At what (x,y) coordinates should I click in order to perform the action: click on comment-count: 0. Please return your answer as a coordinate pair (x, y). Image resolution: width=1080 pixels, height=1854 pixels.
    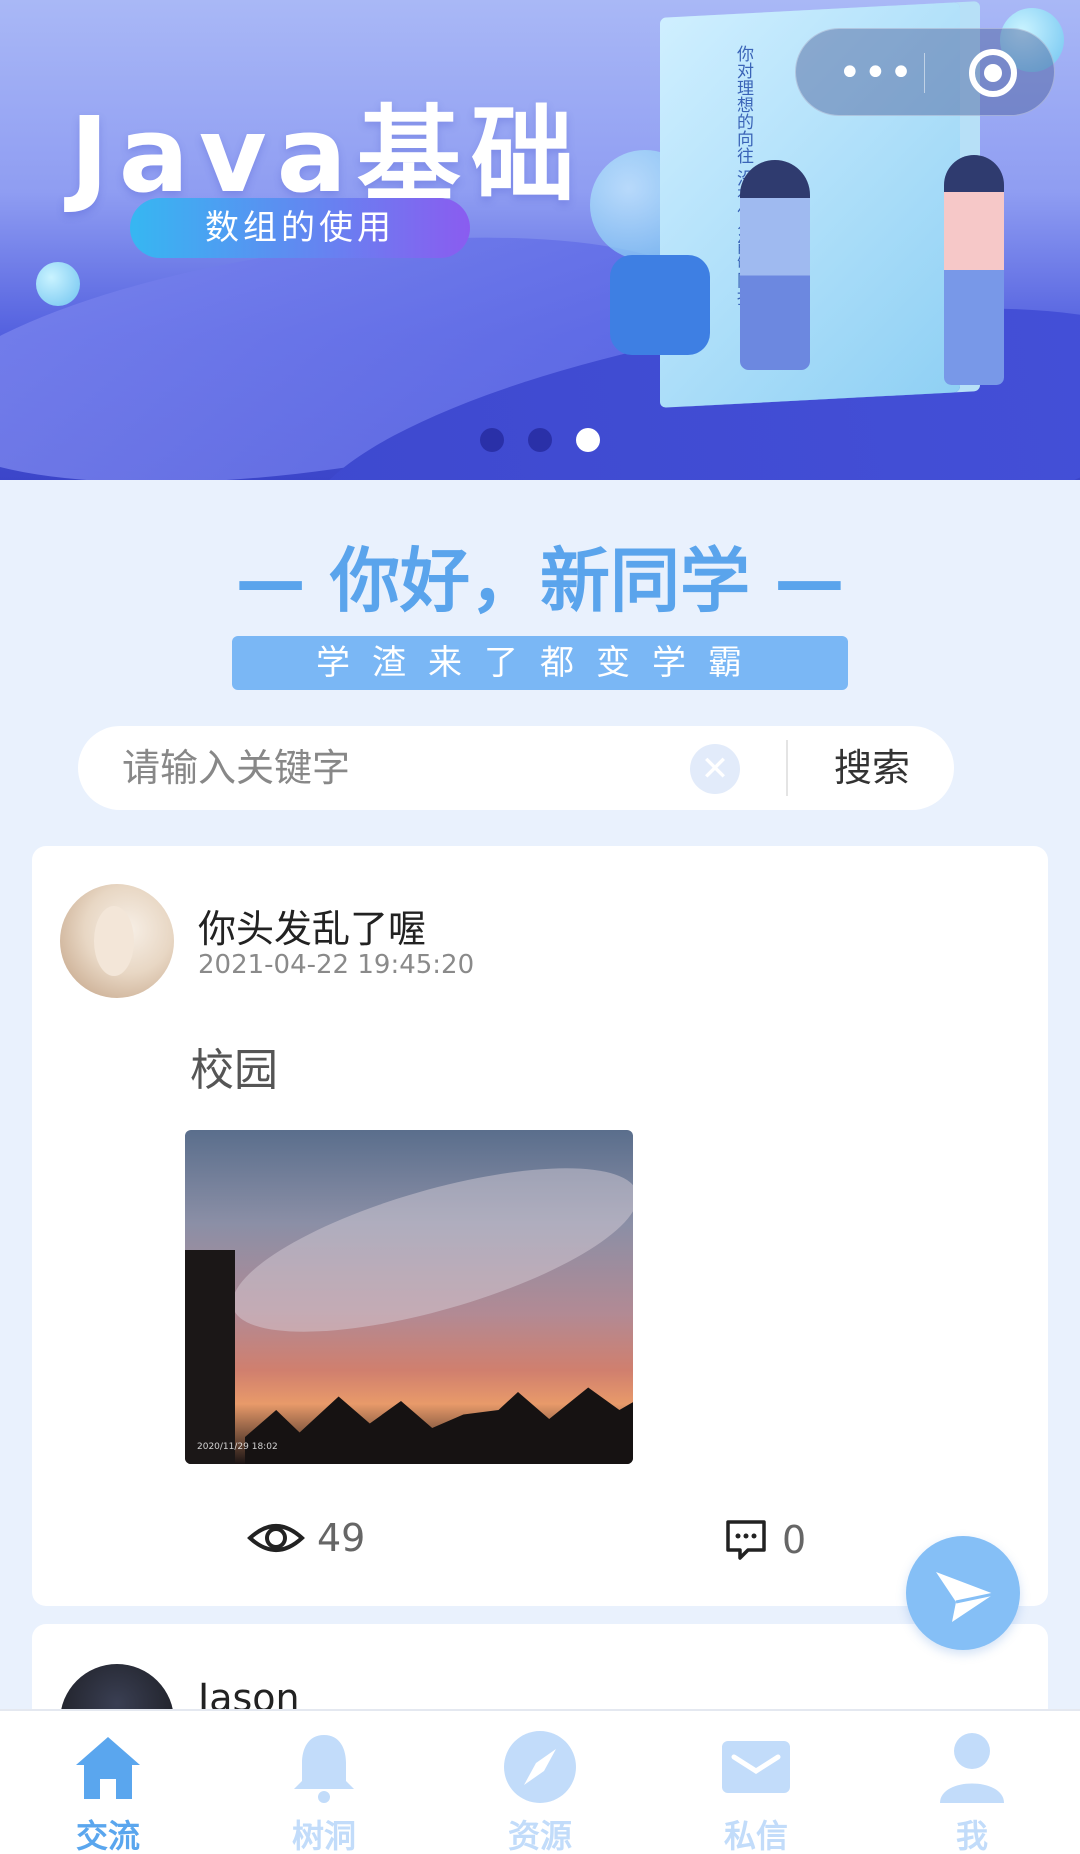
    Looking at the image, I should click on (764, 1540).